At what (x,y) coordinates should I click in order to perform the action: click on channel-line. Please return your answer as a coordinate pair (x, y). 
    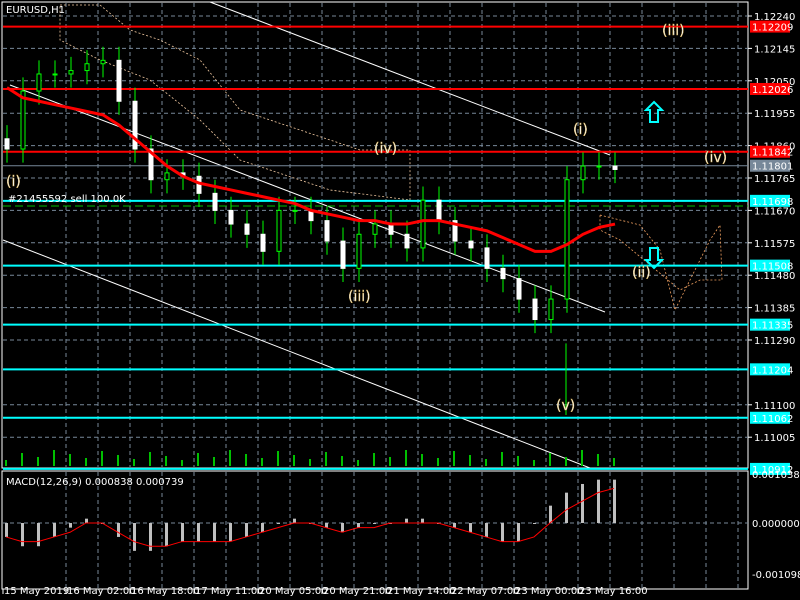
    Looking at the image, I should click on (410, 78).